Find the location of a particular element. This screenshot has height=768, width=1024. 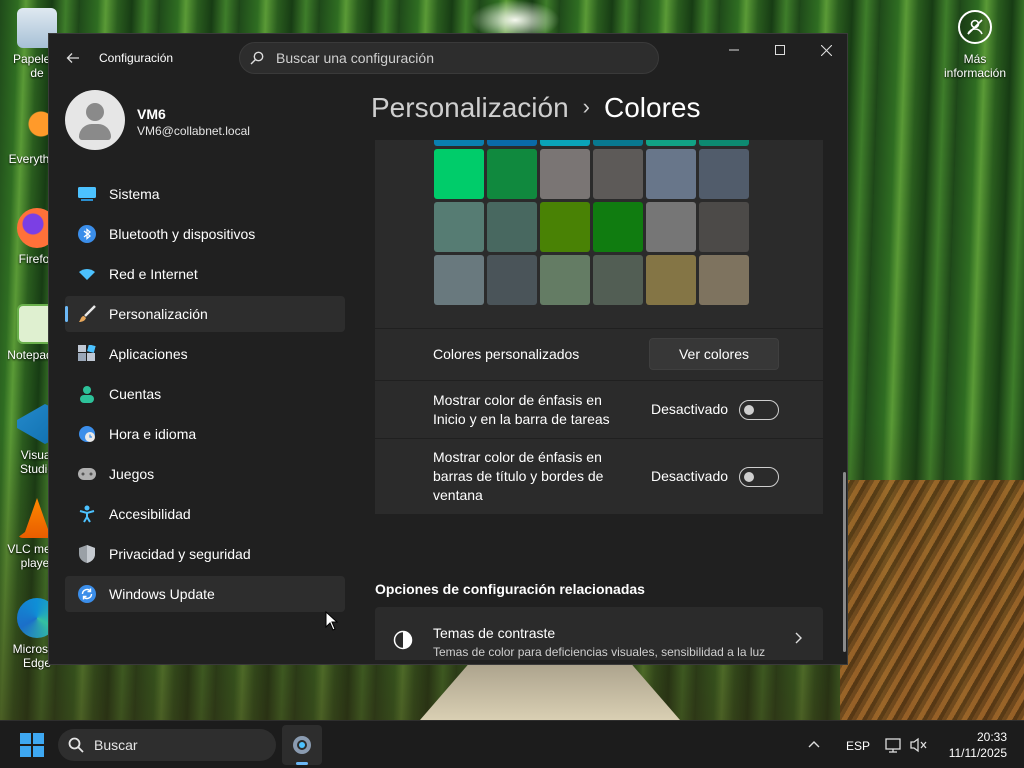

accent-titlebar-toggle is located at coordinates (759, 477).